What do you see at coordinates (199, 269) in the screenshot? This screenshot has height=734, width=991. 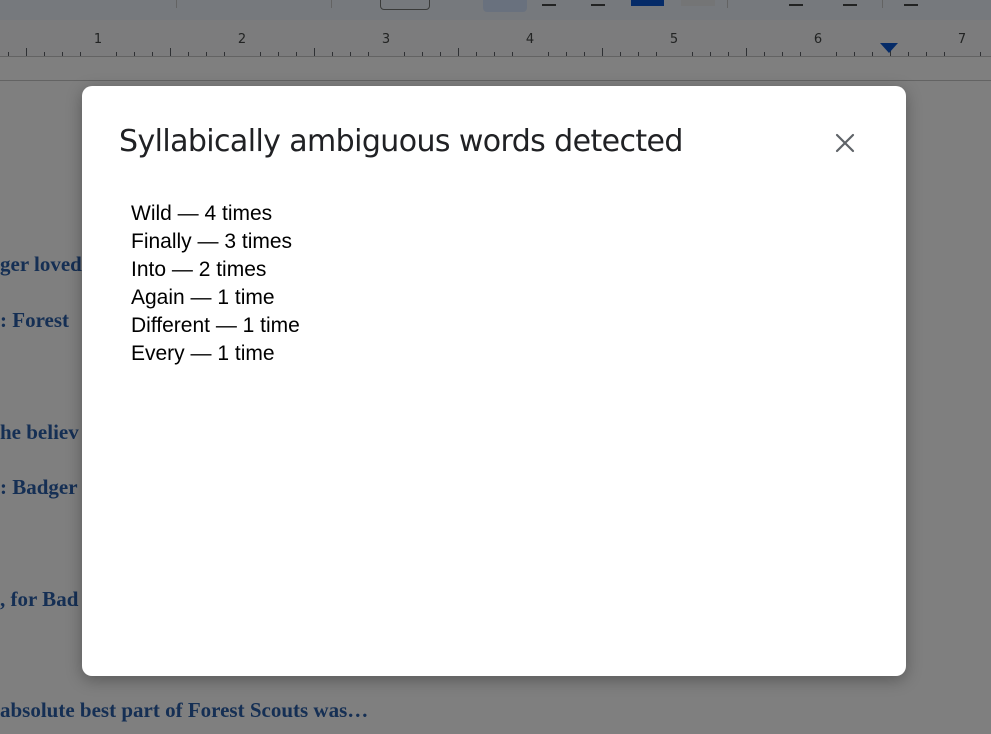 I see `list-item: Into — 2 times` at bounding box center [199, 269].